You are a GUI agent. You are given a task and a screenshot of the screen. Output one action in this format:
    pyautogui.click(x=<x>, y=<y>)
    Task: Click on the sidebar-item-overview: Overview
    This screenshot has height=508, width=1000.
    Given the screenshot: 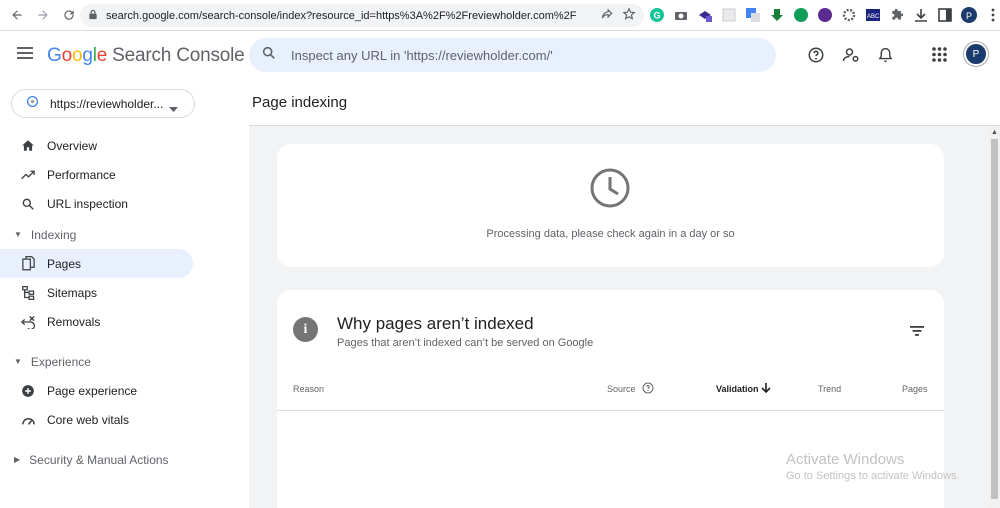 What is the action you would take?
    pyautogui.click(x=97, y=145)
    